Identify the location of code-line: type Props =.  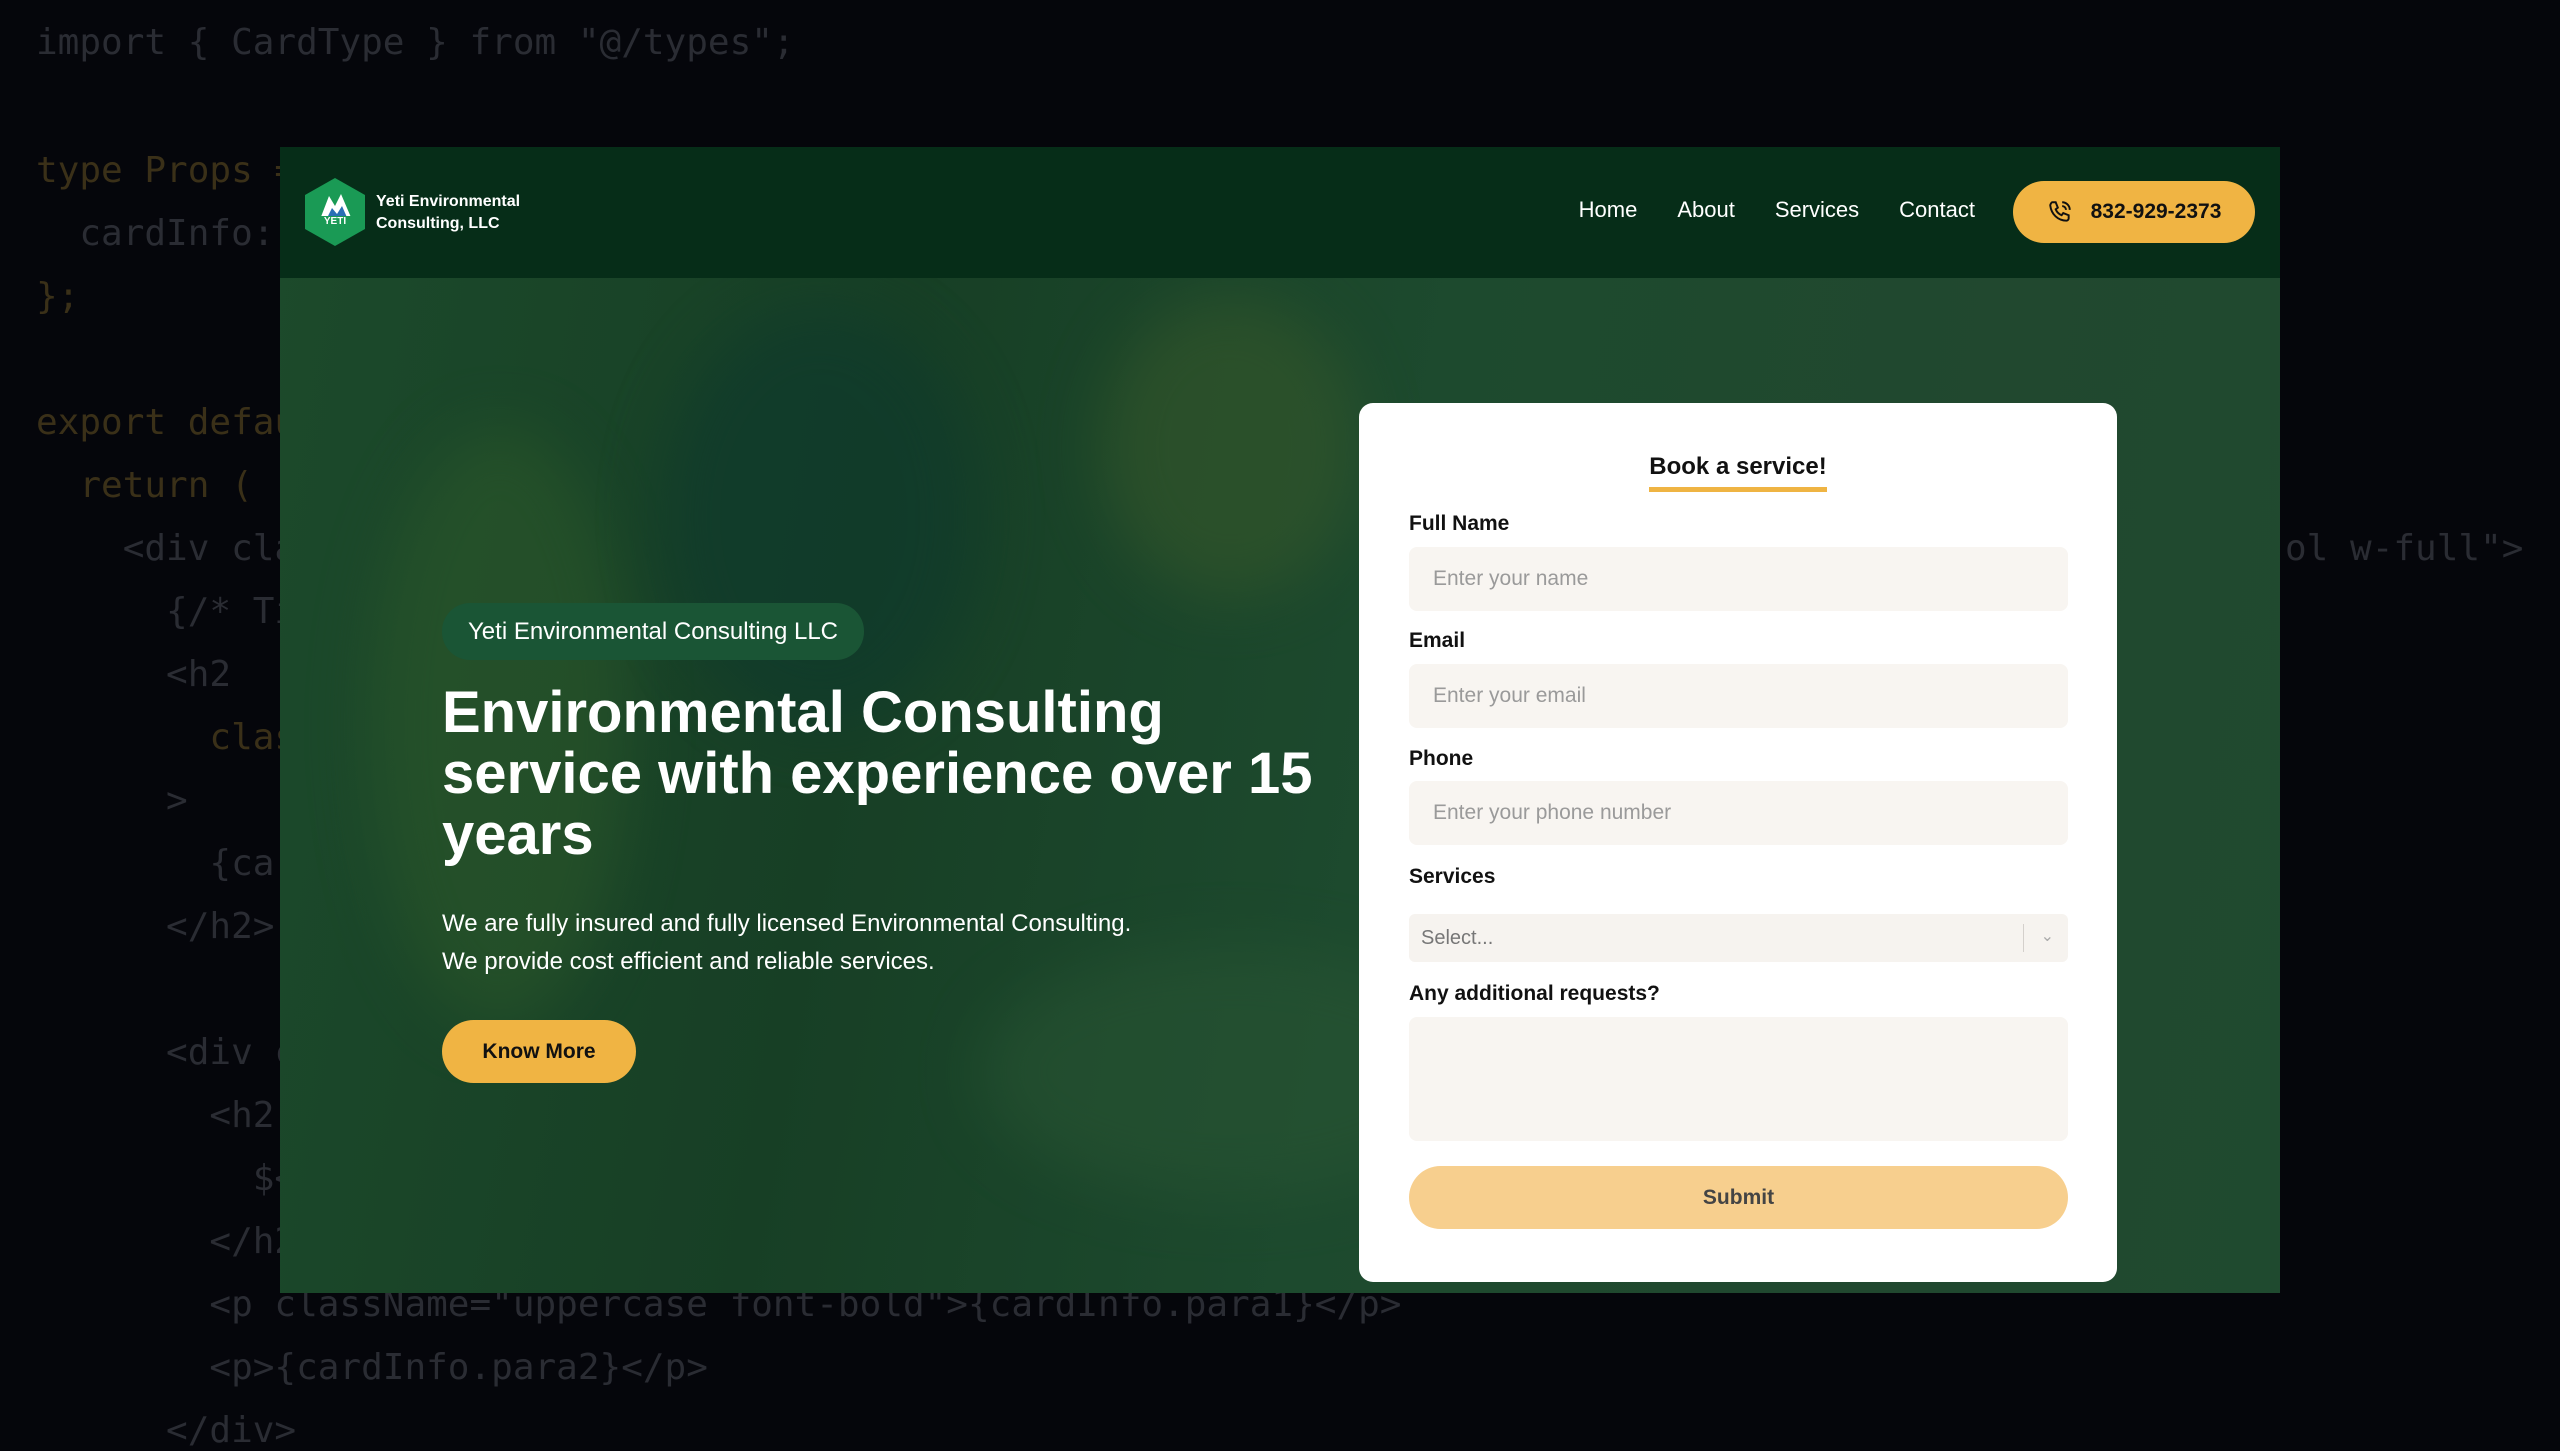
(166, 170).